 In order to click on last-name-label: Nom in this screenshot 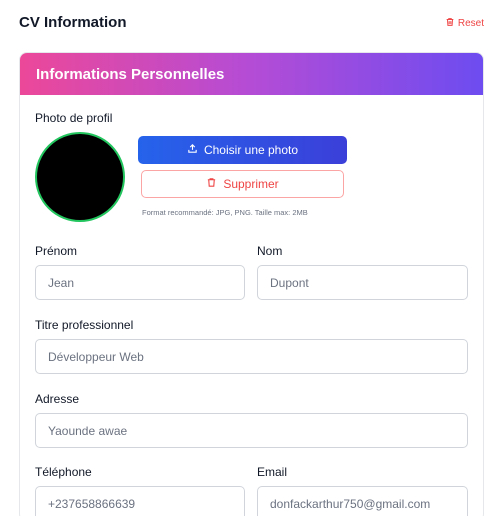, I will do `click(270, 251)`.